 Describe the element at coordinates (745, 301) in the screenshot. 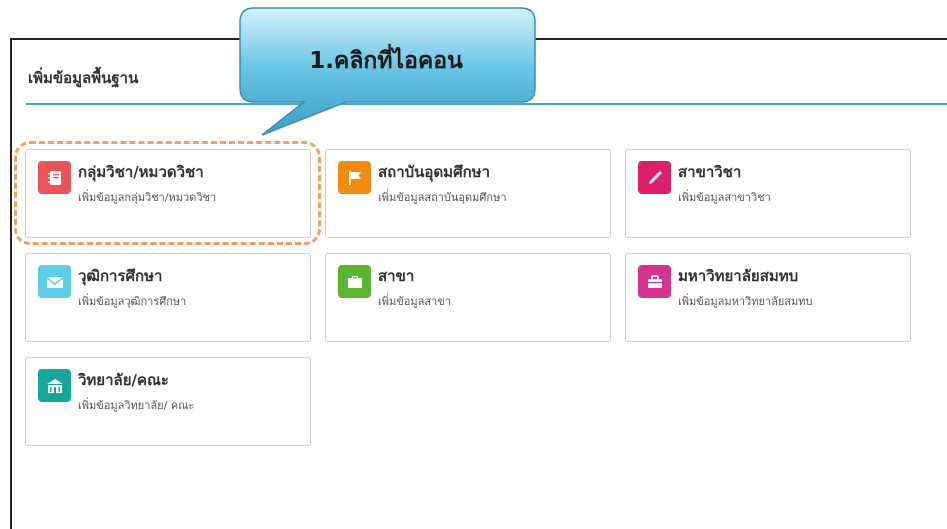

I see `card-subtitle: เพิ่มข้อมูลมหาวิทยาลัยสมทบ` at that location.